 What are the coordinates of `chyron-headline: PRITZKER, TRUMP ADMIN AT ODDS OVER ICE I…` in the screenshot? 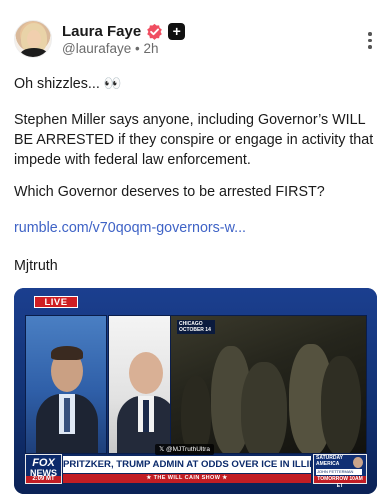 It's located at (187, 464).